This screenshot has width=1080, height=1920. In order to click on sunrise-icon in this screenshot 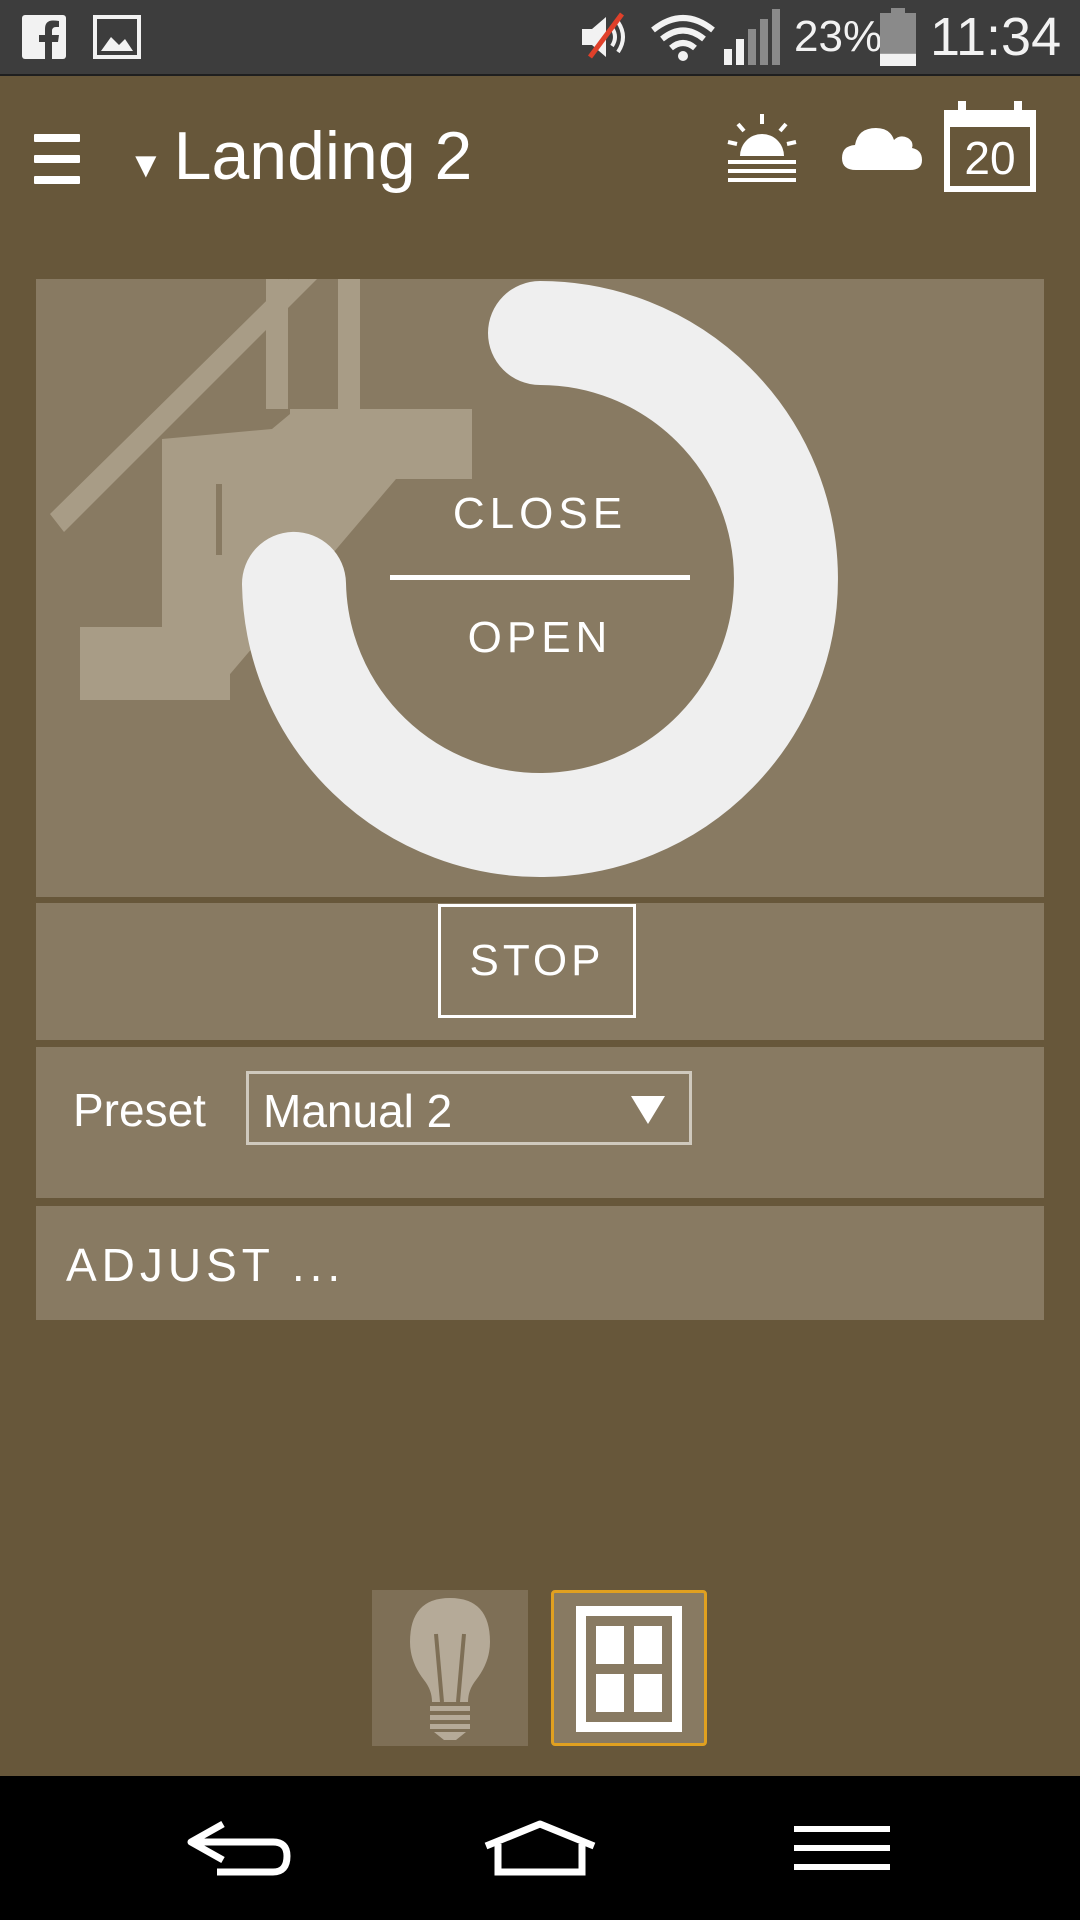, I will do `click(762, 150)`.